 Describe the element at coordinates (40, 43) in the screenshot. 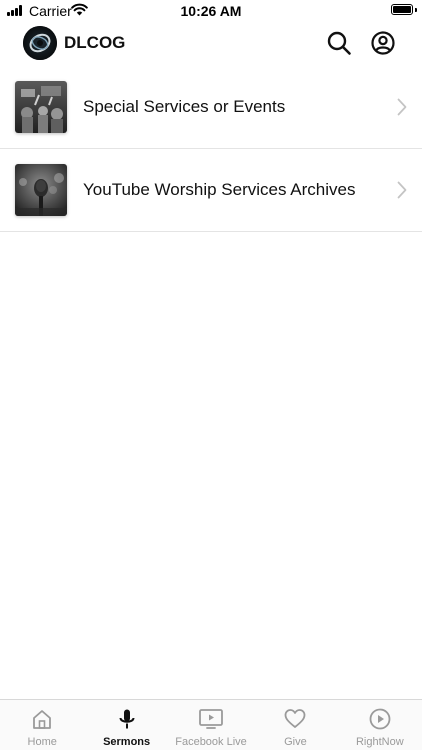

I see `logo-icon` at that location.